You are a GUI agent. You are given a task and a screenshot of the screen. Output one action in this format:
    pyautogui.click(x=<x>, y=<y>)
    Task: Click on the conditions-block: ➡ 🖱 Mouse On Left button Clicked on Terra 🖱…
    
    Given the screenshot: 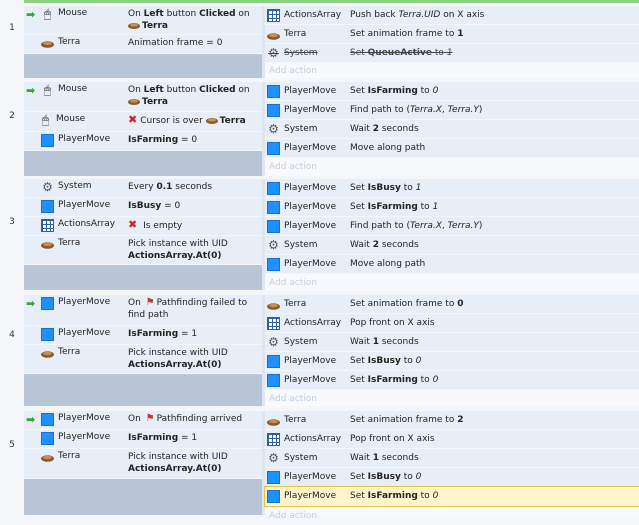 What is the action you would take?
    pyautogui.click(x=143, y=129)
    